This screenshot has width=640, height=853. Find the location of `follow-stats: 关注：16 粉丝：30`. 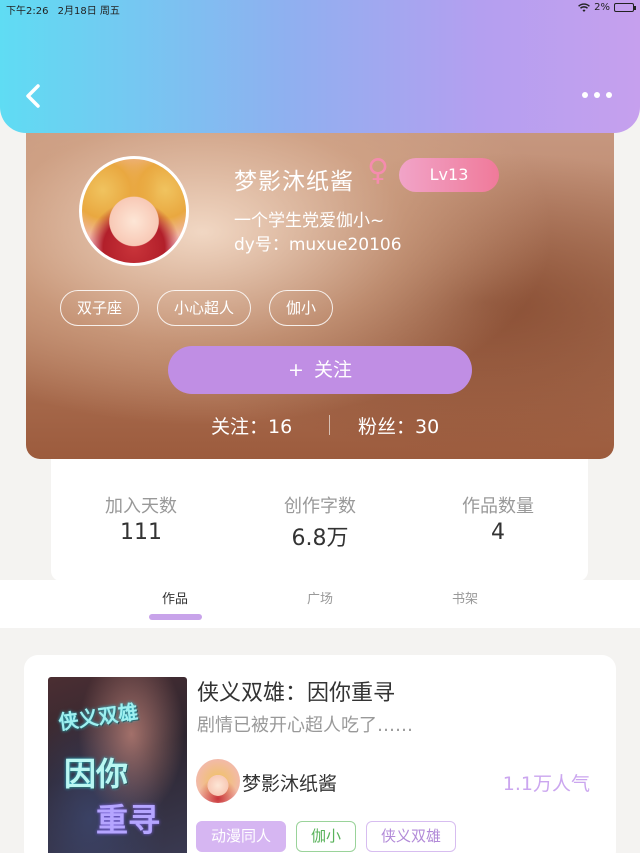

follow-stats: 关注：16 粉丝：30 is located at coordinates (320, 425).